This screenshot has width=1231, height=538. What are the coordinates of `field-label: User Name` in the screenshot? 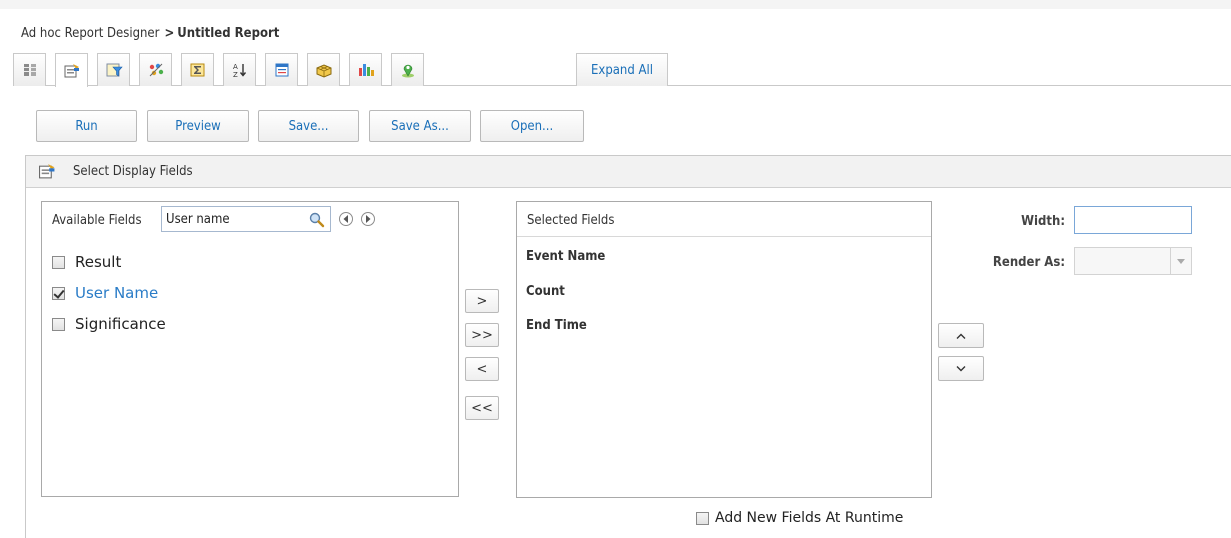 It's located at (117, 293).